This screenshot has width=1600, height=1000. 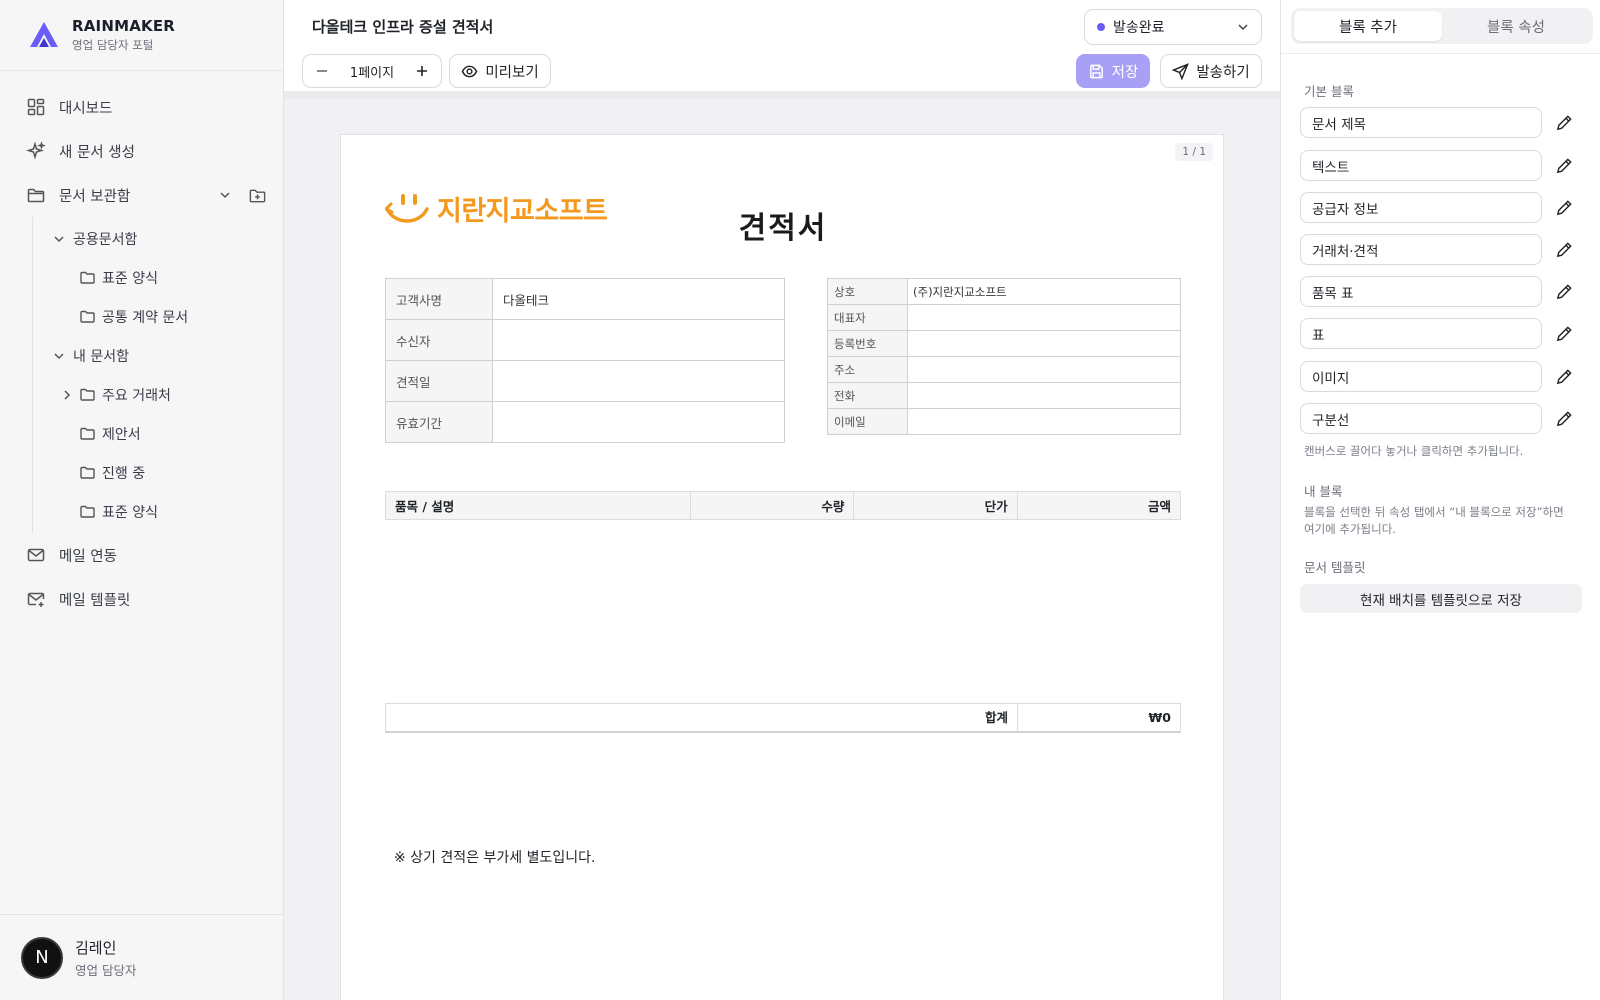 I want to click on document-title: 다올테크 인프라 증설 견적서, so click(x=402, y=26).